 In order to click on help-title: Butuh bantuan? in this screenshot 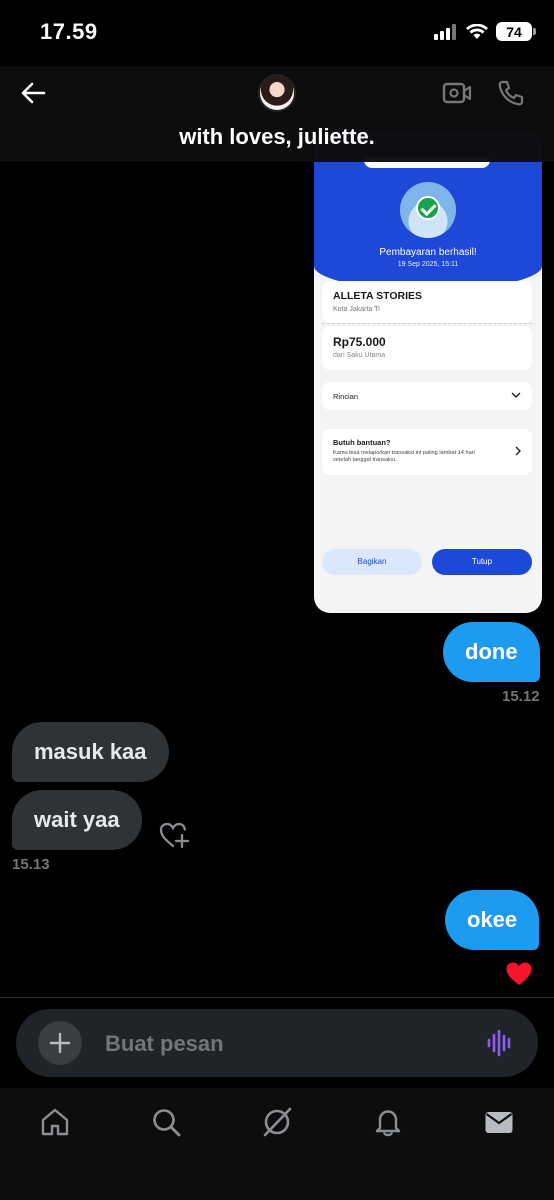, I will do `click(362, 442)`.